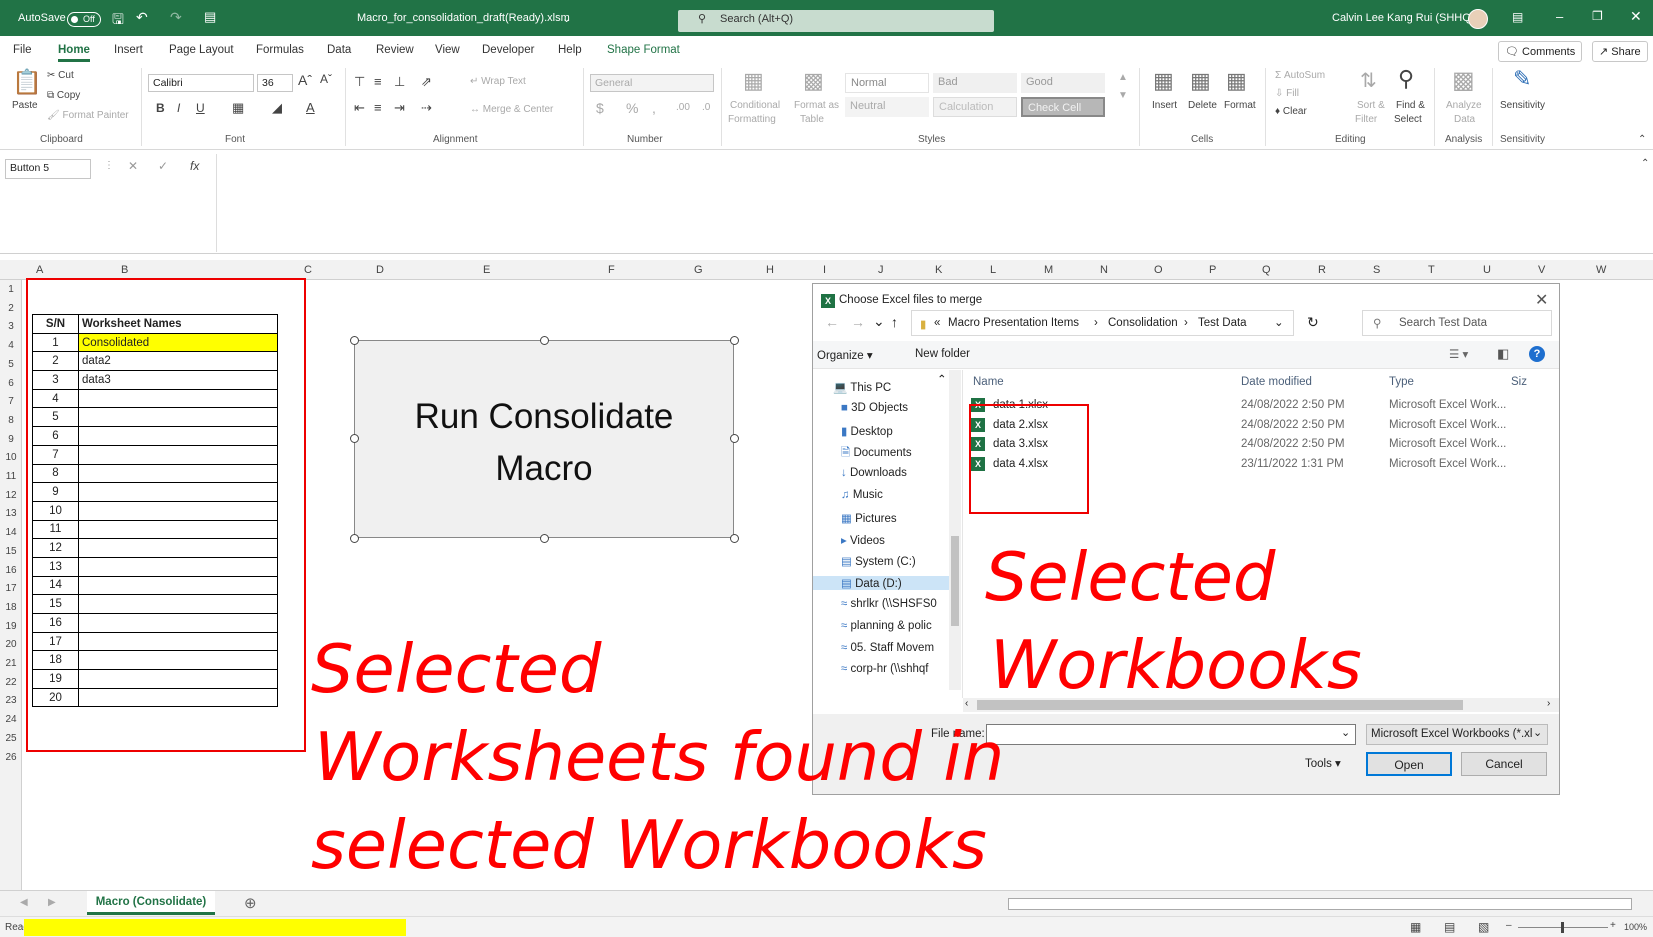 The image size is (1653, 937). Describe the element at coordinates (1509, 925) in the screenshot. I see `zoom-out-icon: –` at that location.